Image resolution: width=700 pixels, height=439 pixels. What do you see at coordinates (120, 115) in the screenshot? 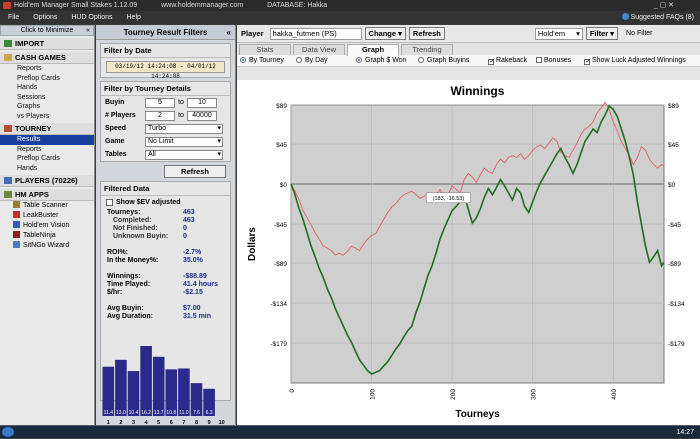
I see `players-count-label: # Players` at bounding box center [120, 115].